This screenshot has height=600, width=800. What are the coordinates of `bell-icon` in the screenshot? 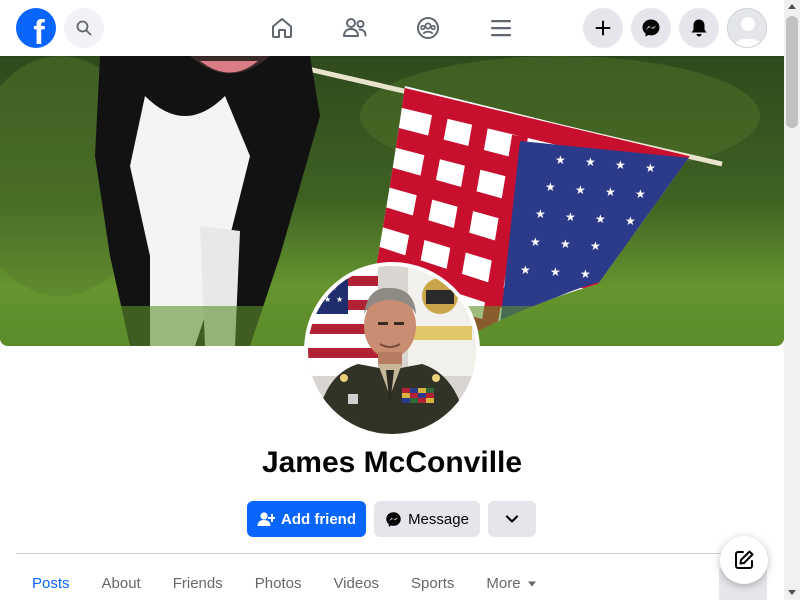 It's located at (699, 28).